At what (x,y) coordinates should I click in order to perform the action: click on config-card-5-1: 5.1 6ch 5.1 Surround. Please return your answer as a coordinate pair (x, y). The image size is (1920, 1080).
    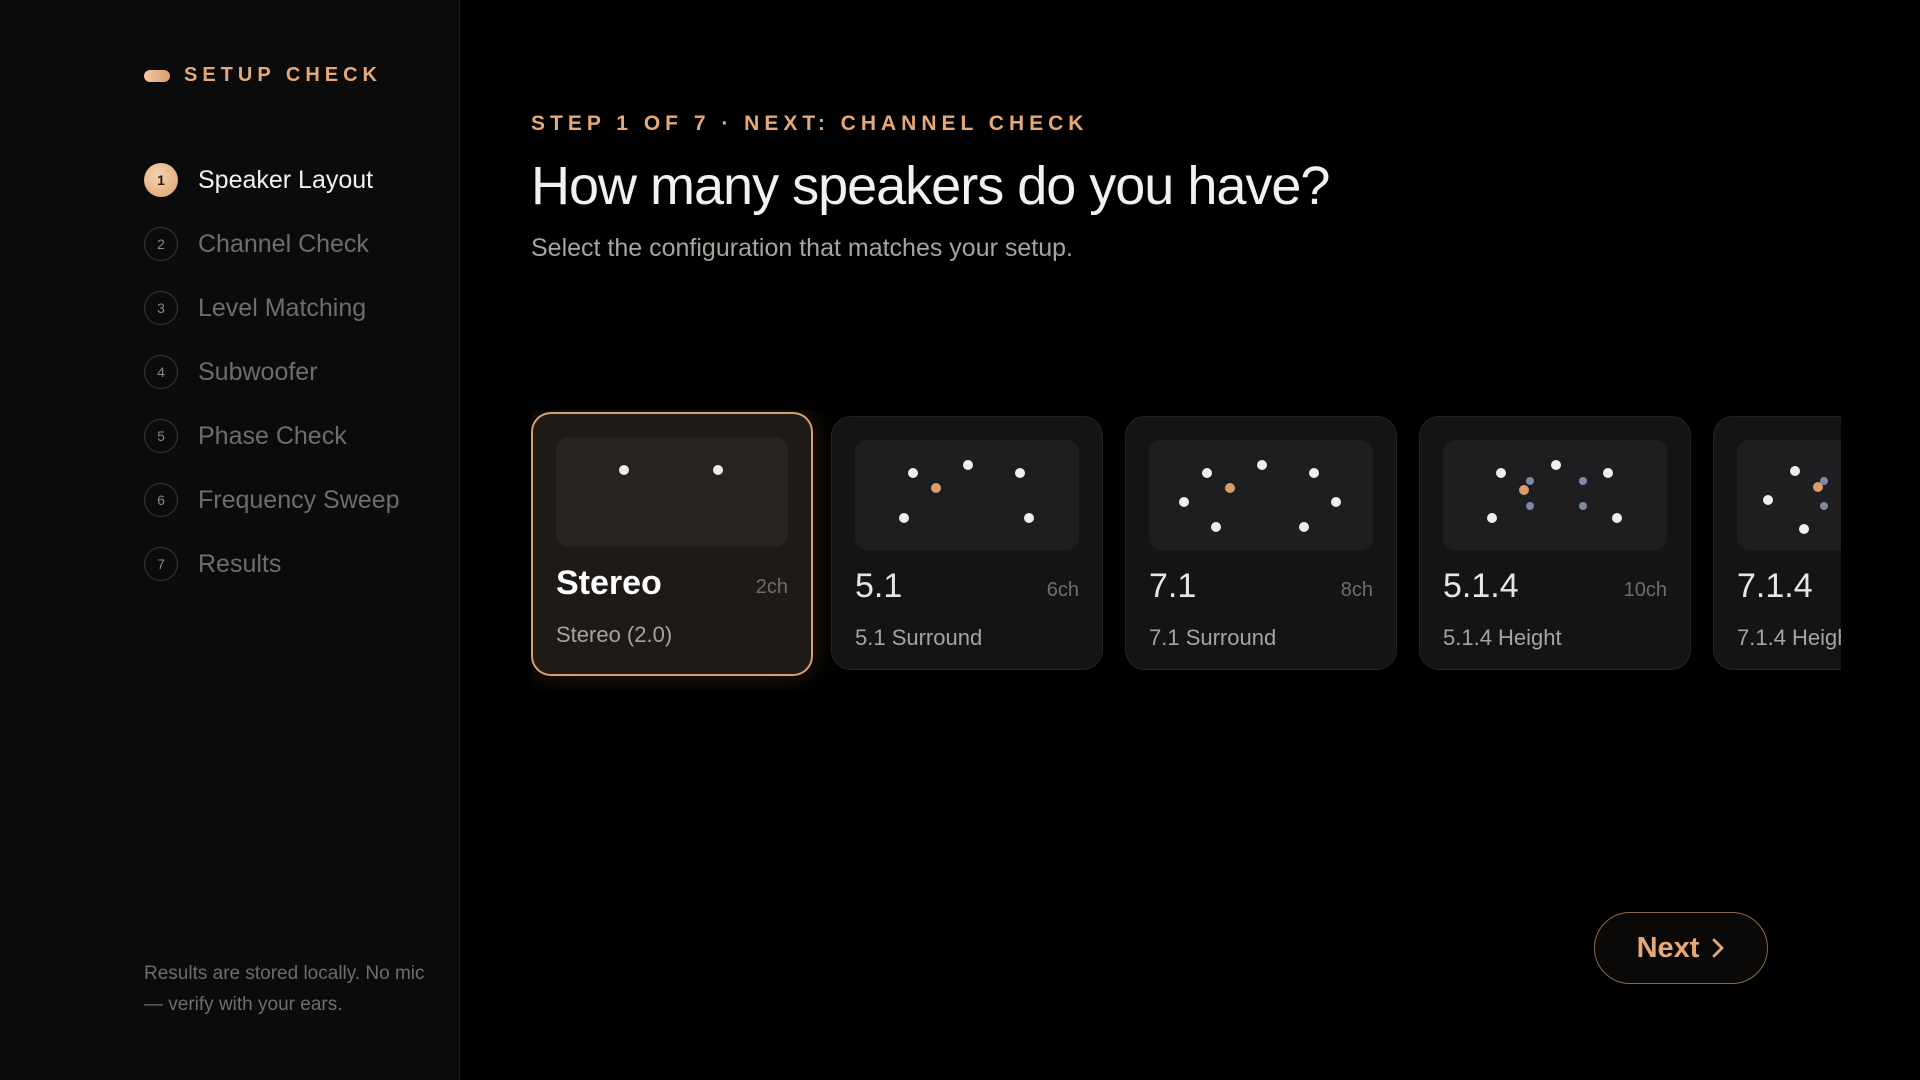
    Looking at the image, I should click on (967, 543).